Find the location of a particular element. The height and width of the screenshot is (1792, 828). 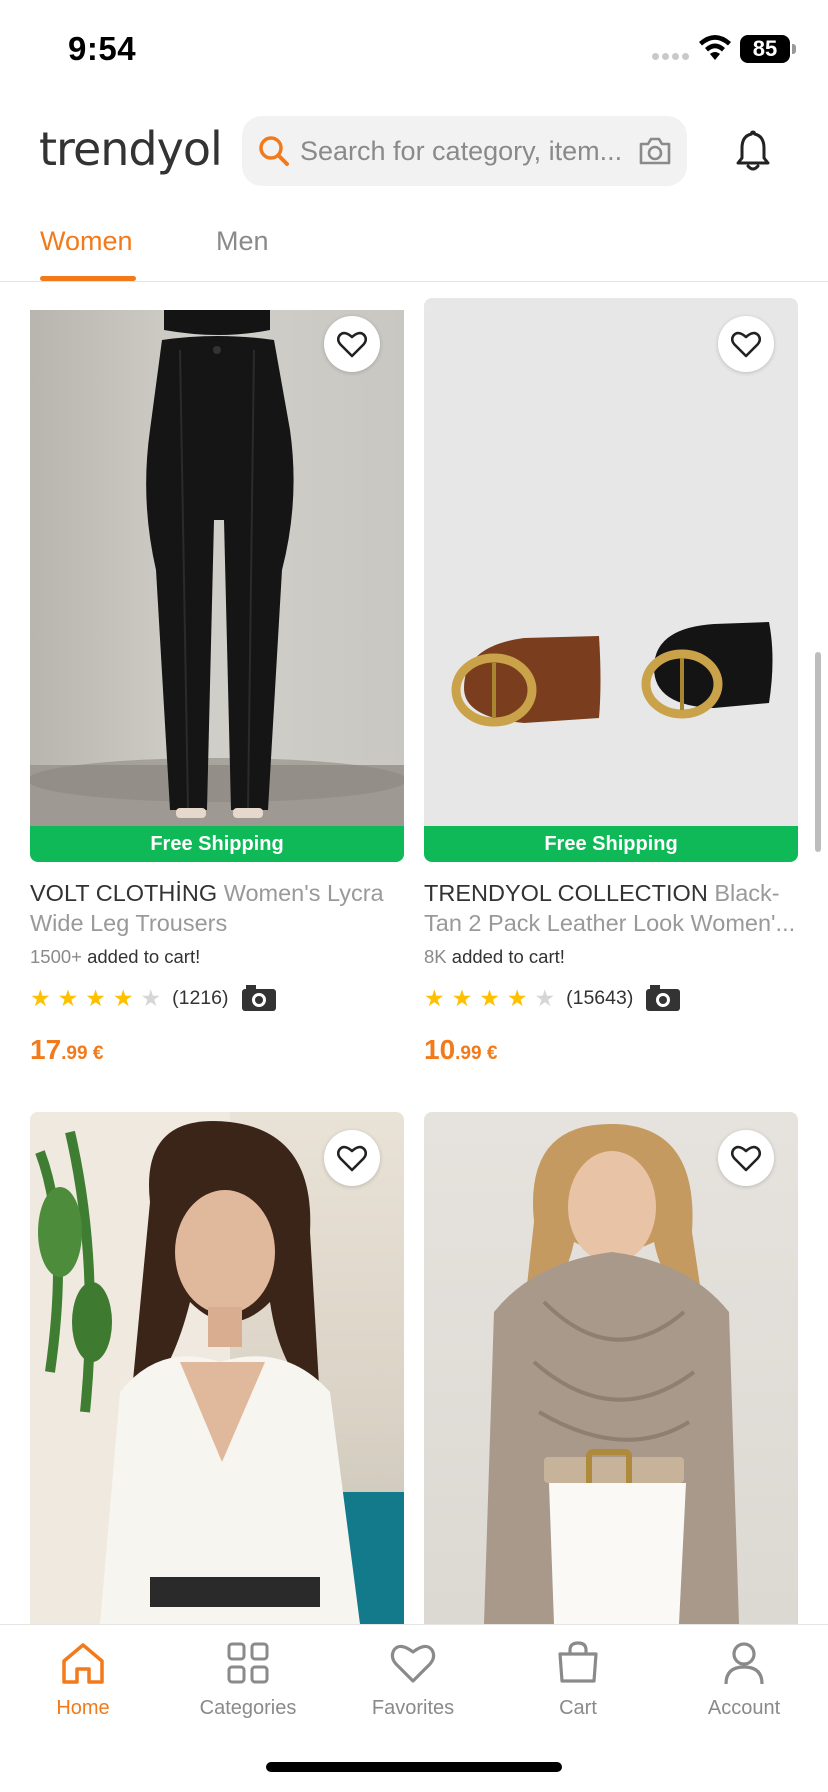

nav-cart: Cart is located at coordinates (578, 1679).